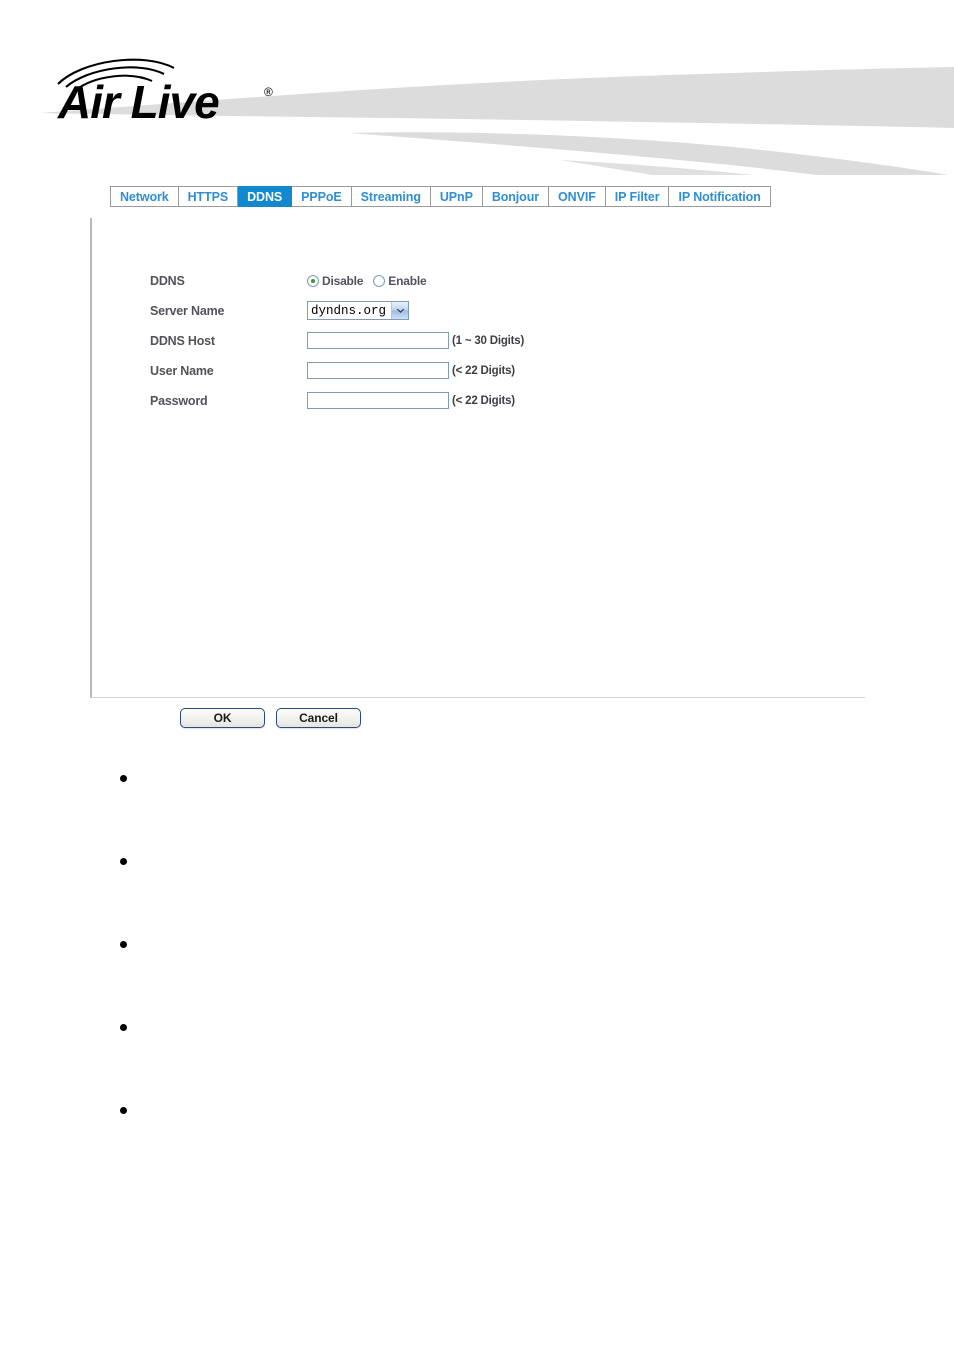 The image size is (954, 1350). Describe the element at coordinates (371, 281) in the screenshot. I see `ddns-radio-group: Disable Enable` at that location.